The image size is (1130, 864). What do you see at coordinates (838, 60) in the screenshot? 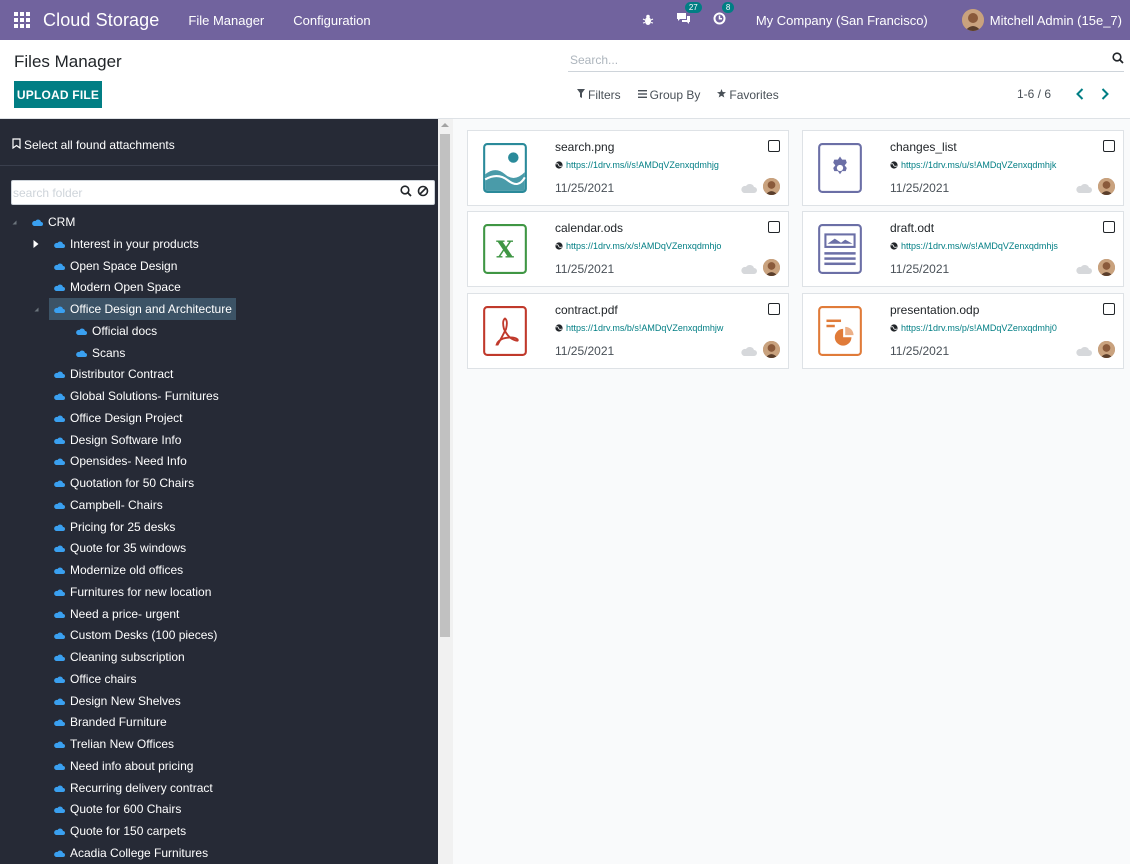
I see `search-input` at bounding box center [838, 60].